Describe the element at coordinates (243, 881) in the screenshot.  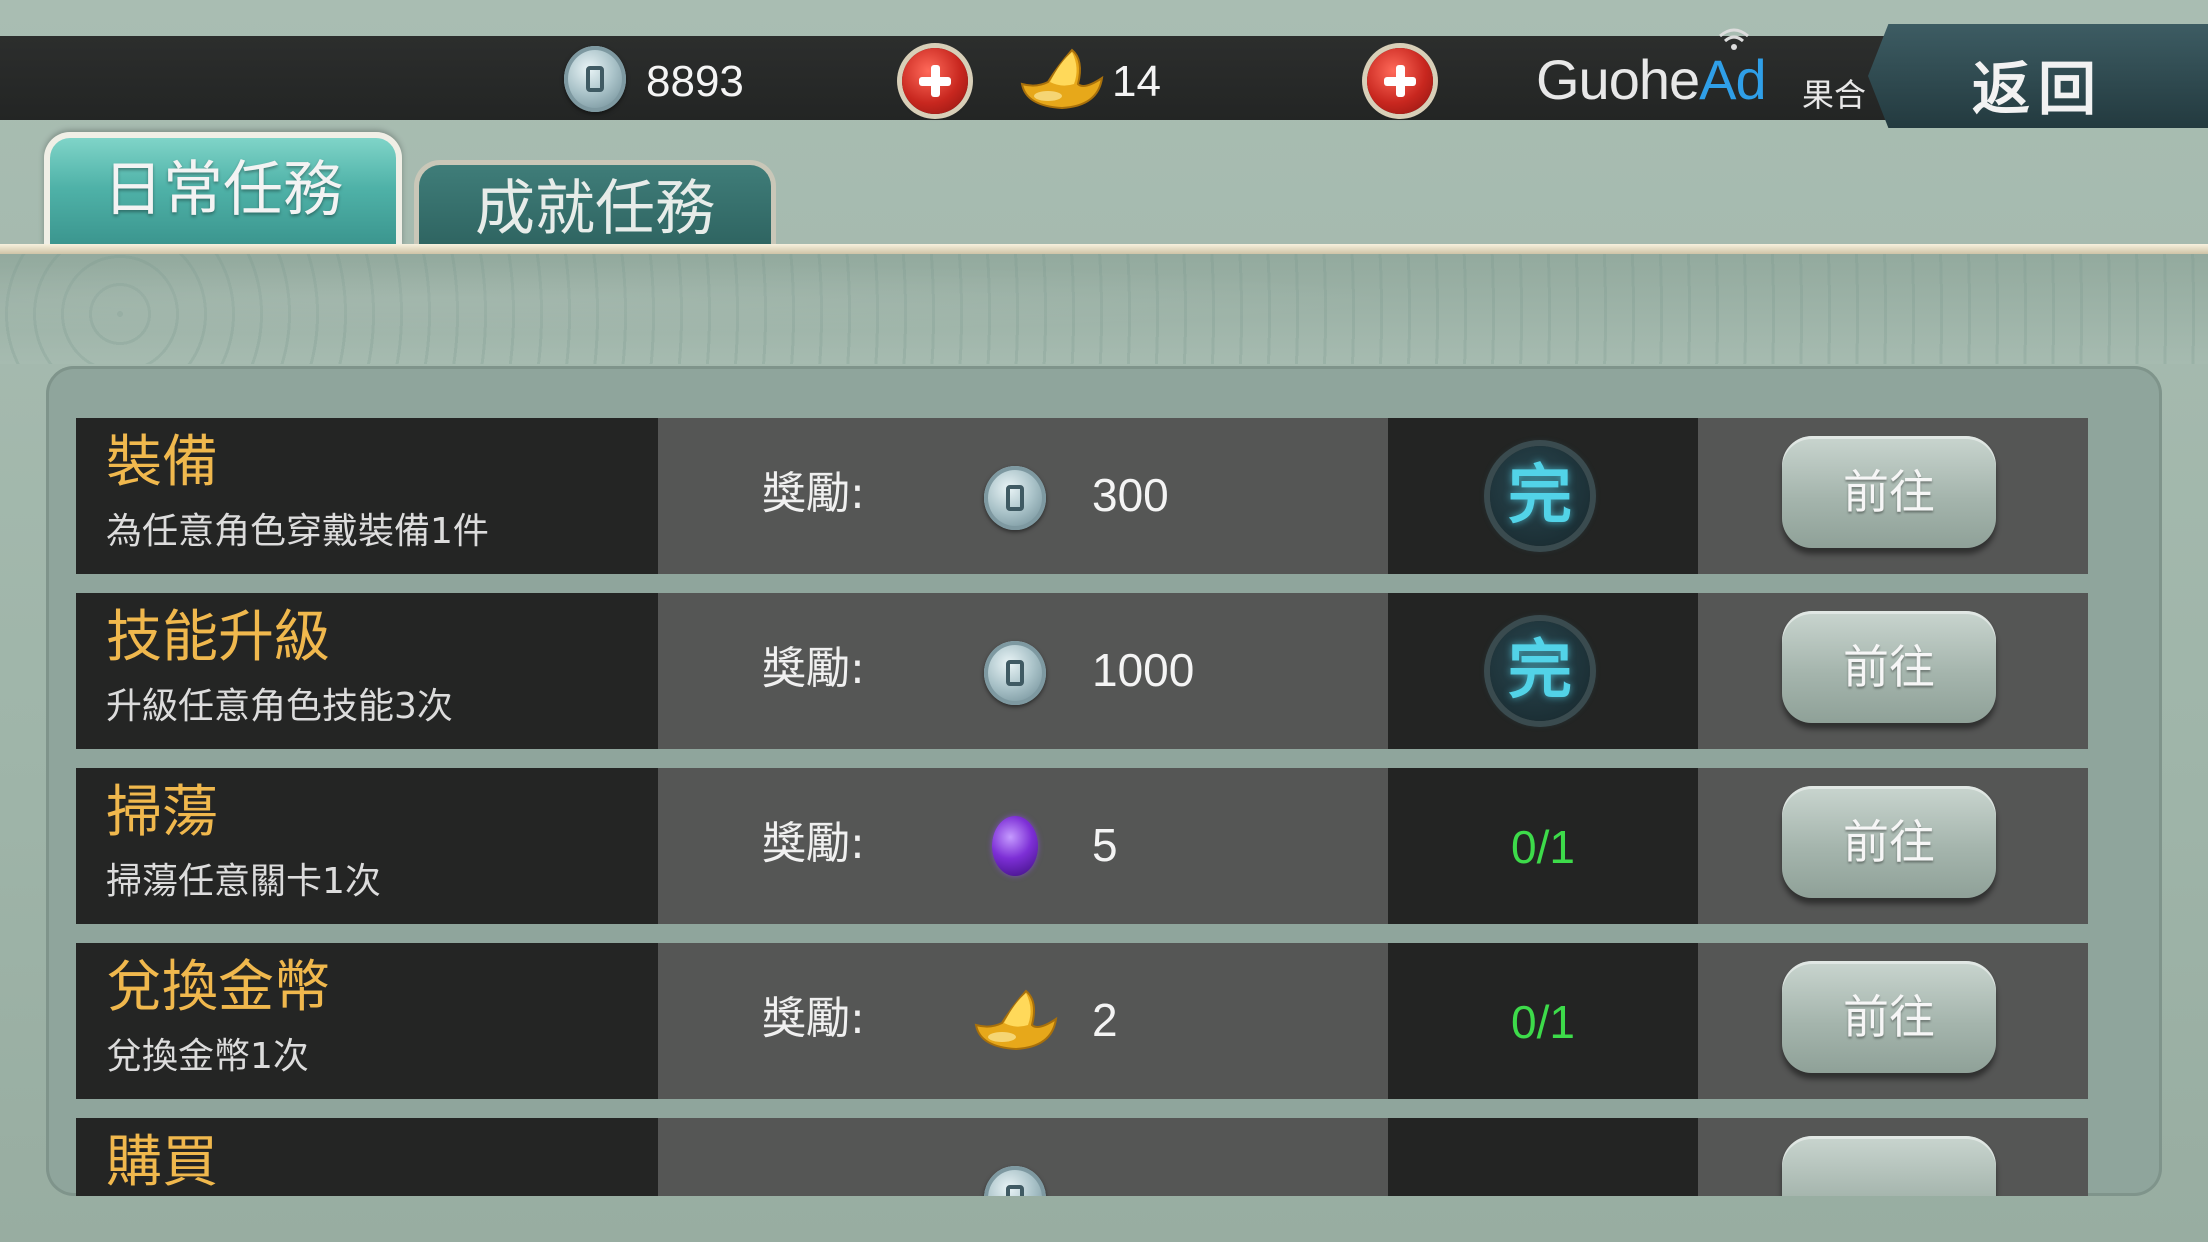
I see `task-description: 掃蕩任意關卡1次` at that location.